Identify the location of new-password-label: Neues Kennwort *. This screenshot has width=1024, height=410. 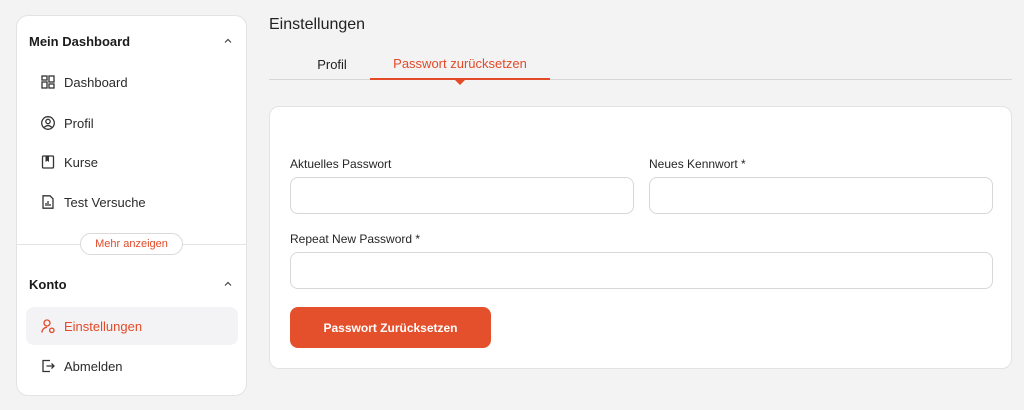
(697, 164).